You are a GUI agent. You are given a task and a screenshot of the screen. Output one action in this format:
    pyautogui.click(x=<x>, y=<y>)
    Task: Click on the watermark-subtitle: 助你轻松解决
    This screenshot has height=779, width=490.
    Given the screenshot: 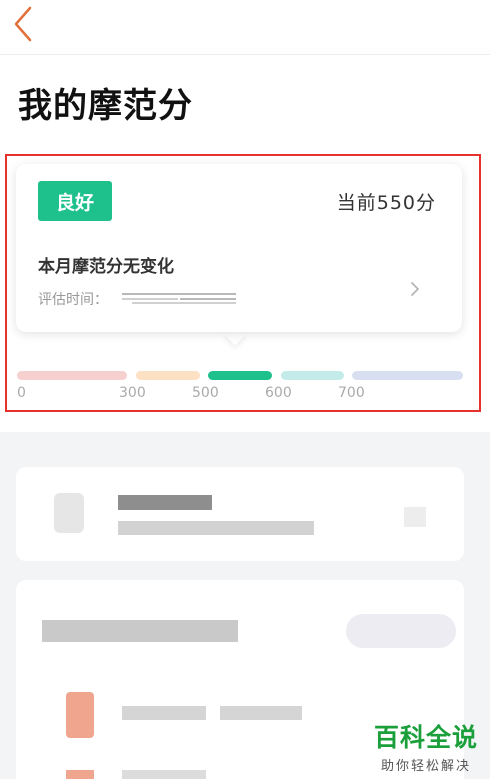 What is the action you would take?
    pyautogui.click(x=425, y=766)
    